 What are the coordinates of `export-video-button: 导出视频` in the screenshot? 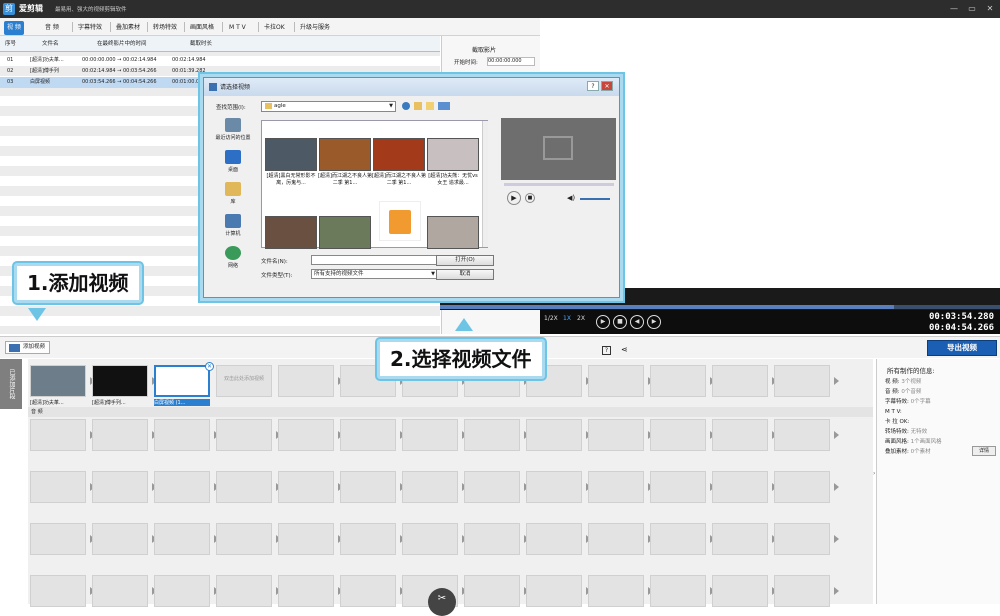 It's located at (962, 348).